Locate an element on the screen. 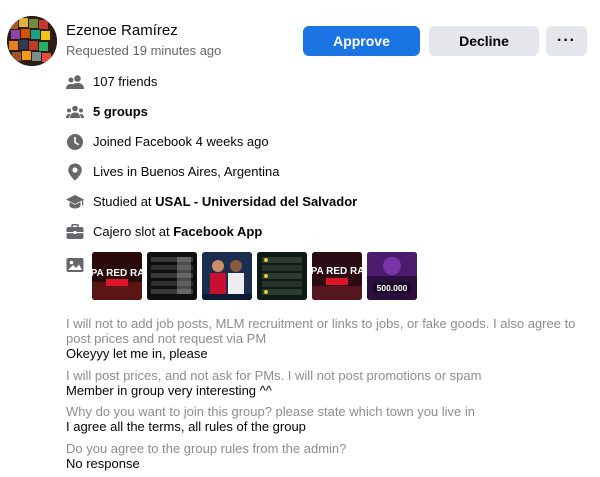 The width and height of the screenshot is (600, 477). groups-count: 5 groups is located at coordinates (120, 111).